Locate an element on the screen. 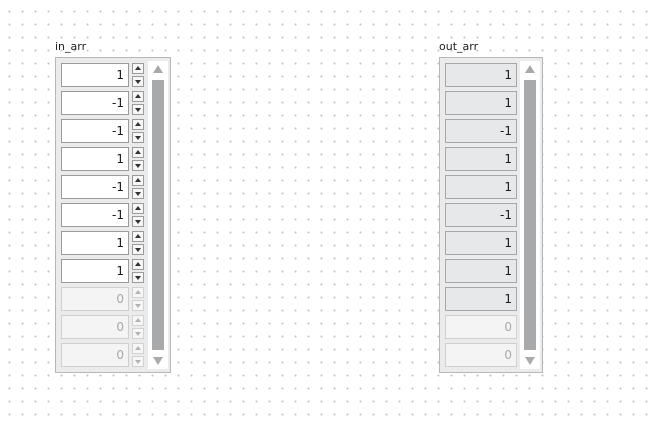  in-arr-frame: 1 -1 -1 1 -1 -1 1 1 0 0 0 is located at coordinates (113, 215).